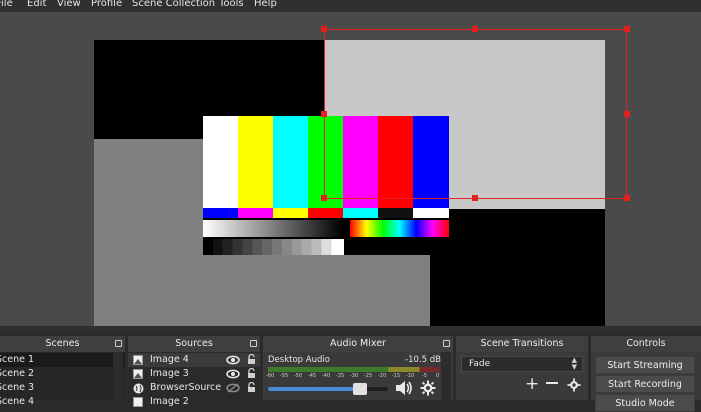 The height and width of the screenshot is (412, 701). What do you see at coordinates (475, 29) in the screenshot?
I see `resize-handle-top-center` at bounding box center [475, 29].